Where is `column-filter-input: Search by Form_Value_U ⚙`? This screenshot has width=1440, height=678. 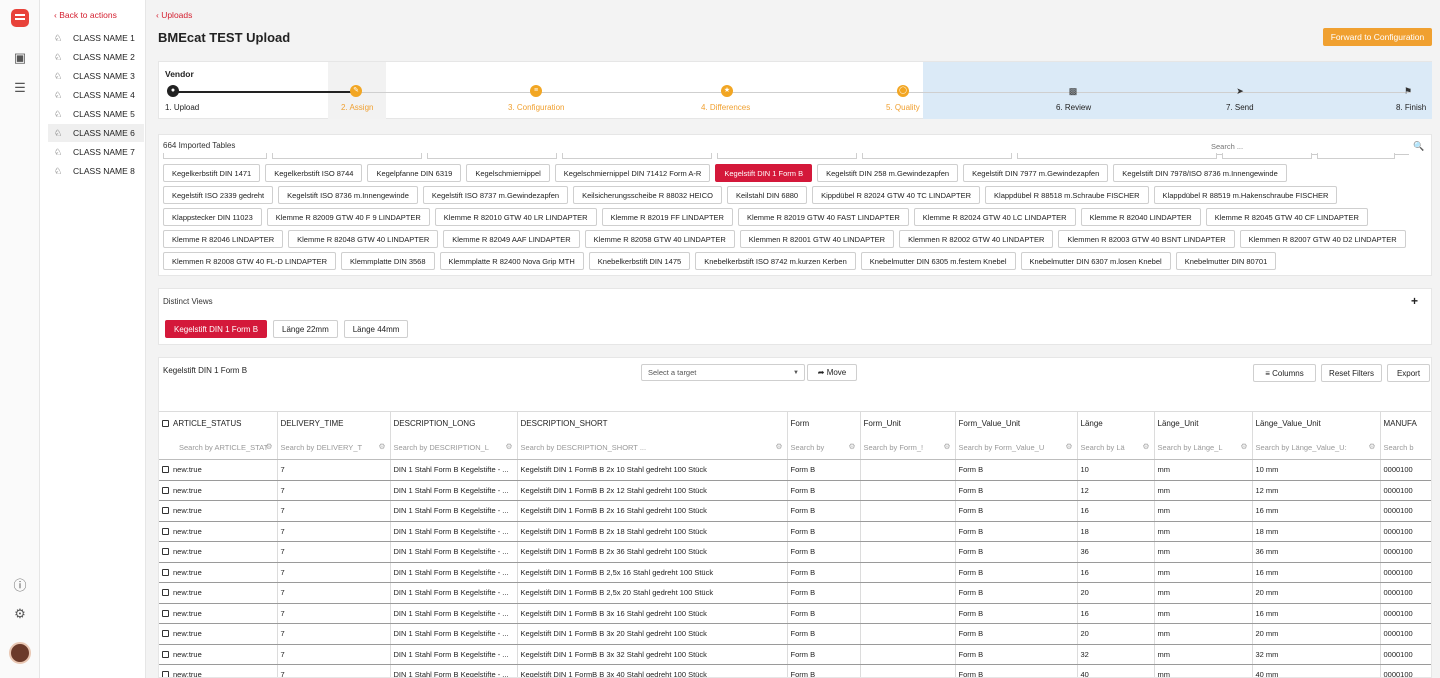
column-filter-input: Search by Form_Value_U ⚙ is located at coordinates (1016, 447).